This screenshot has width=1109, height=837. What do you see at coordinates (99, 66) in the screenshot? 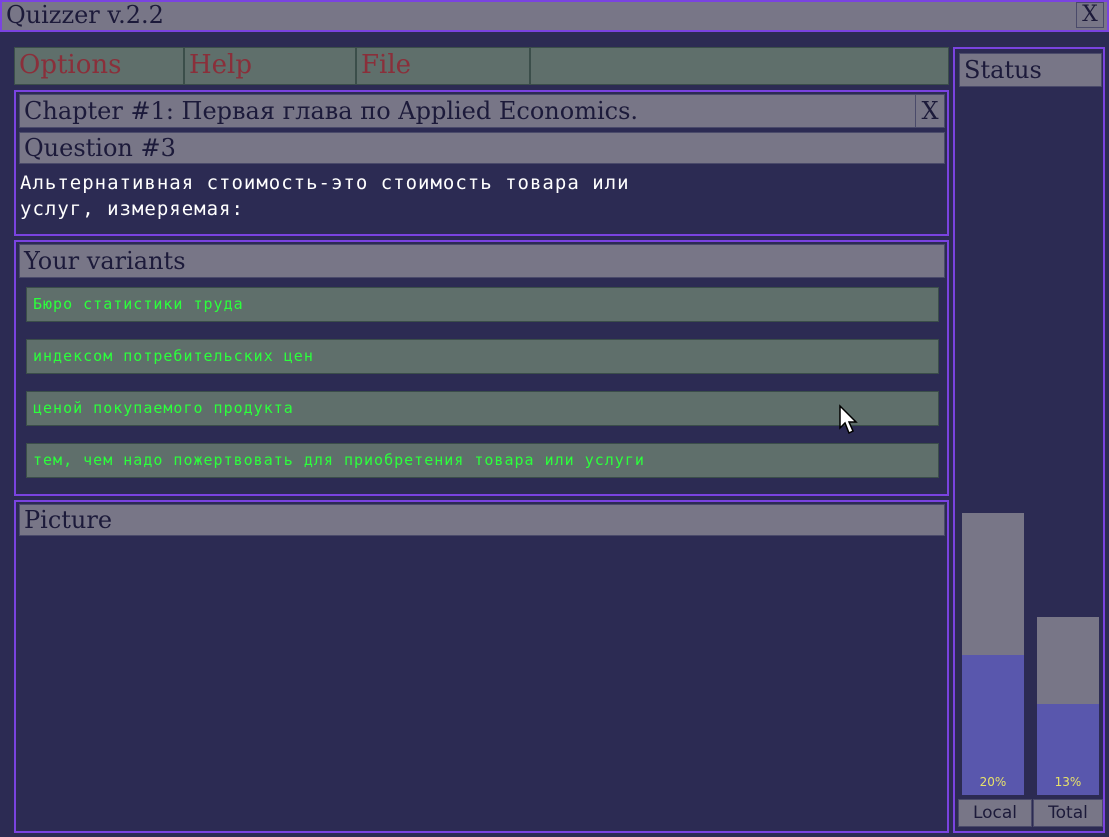
I see `menu-options: Options` at bounding box center [99, 66].